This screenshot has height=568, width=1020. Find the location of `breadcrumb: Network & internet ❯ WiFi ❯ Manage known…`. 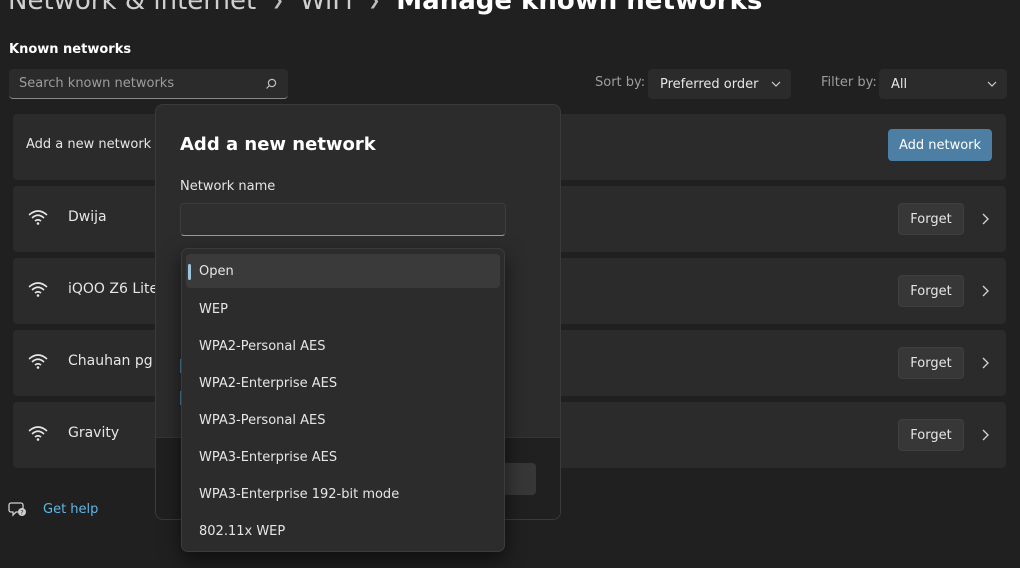

breadcrumb: Network & internet ❯ WiFi ❯ Manage known… is located at coordinates (385, 8).